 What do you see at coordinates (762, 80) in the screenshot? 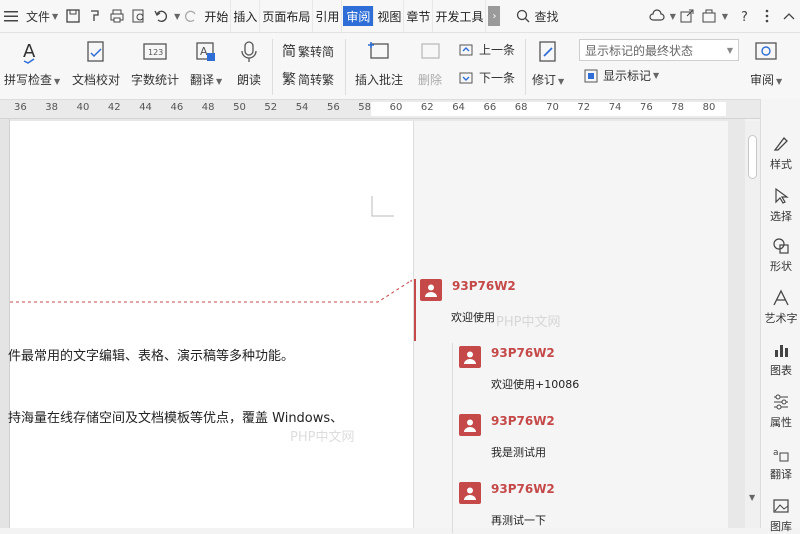
I see `review-pane-label: 审阅` at bounding box center [762, 80].